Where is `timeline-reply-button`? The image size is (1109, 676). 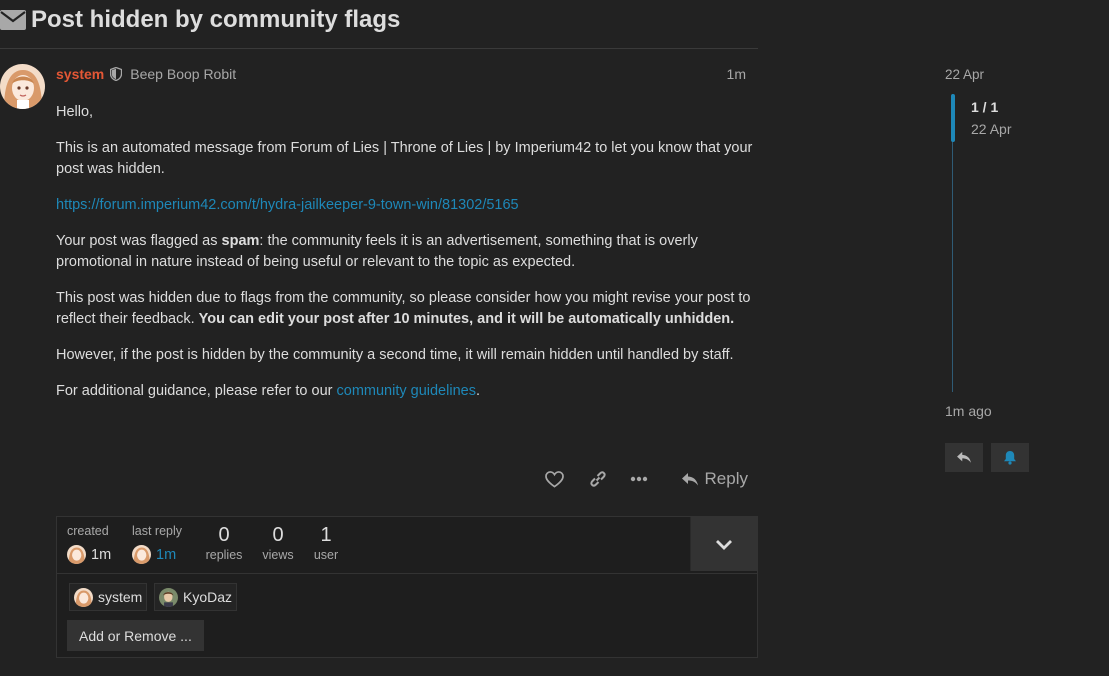
timeline-reply-button is located at coordinates (964, 457).